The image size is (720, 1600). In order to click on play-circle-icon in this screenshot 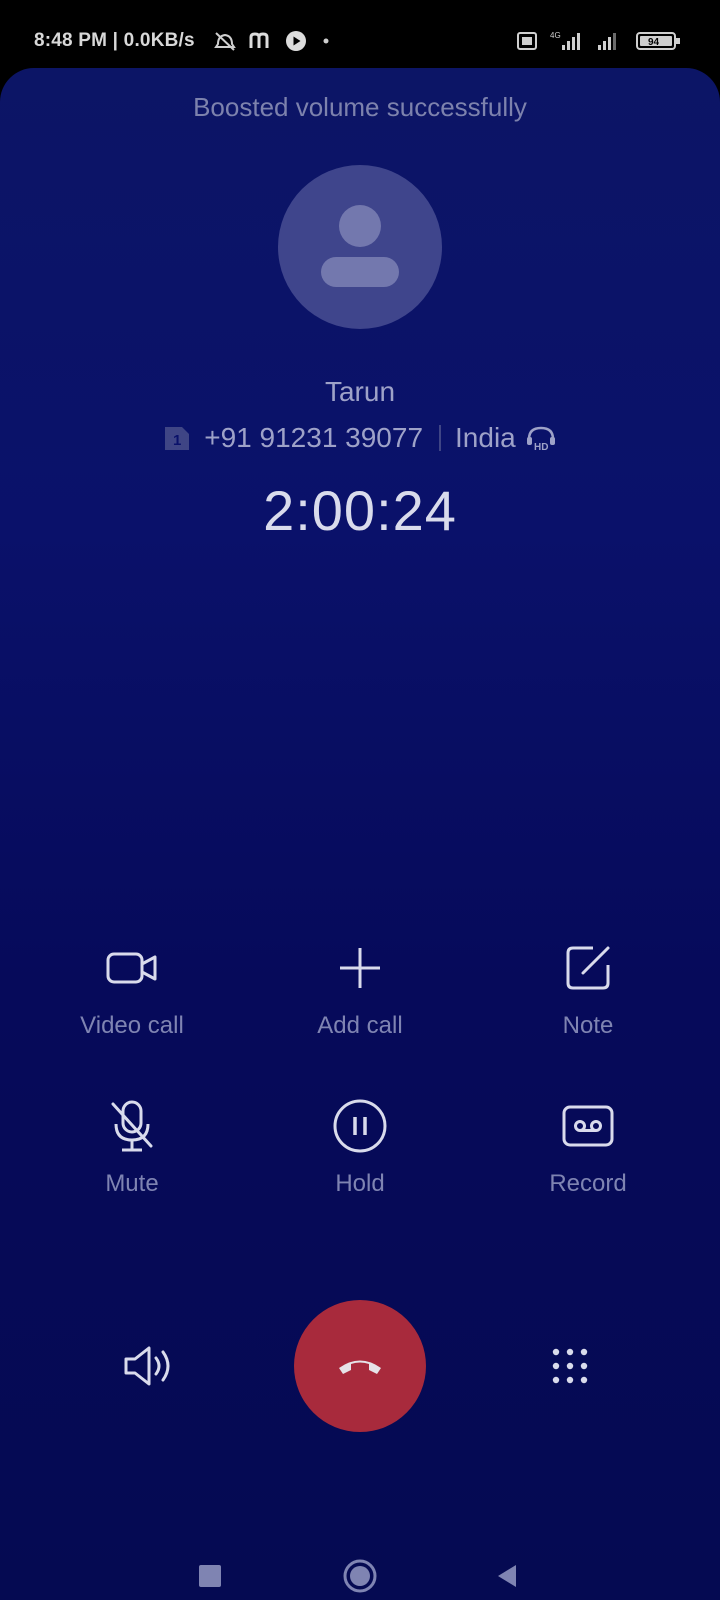, I will do `click(296, 41)`.